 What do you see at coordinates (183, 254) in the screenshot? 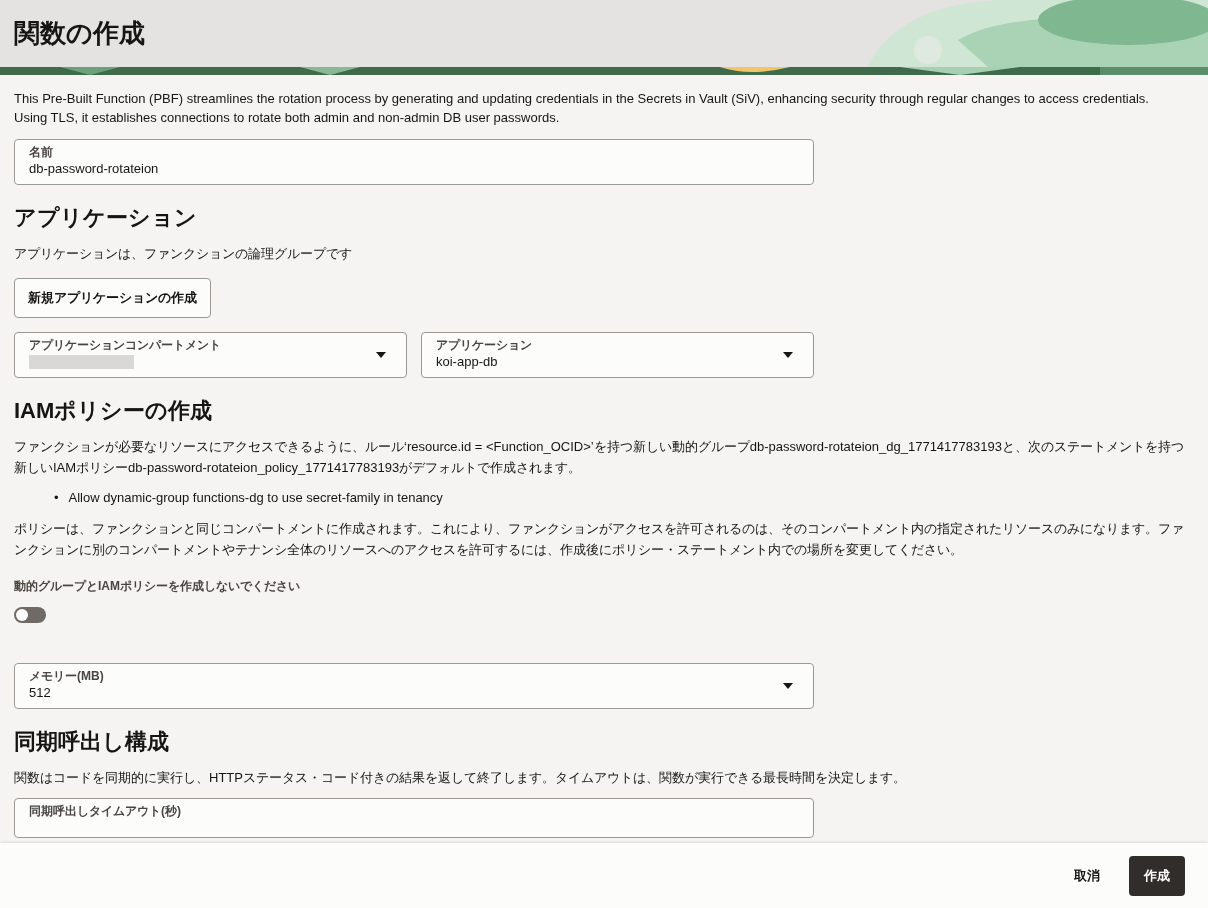
I see `section-text: アプリケーションは、ファンクションの論理グループです` at bounding box center [183, 254].